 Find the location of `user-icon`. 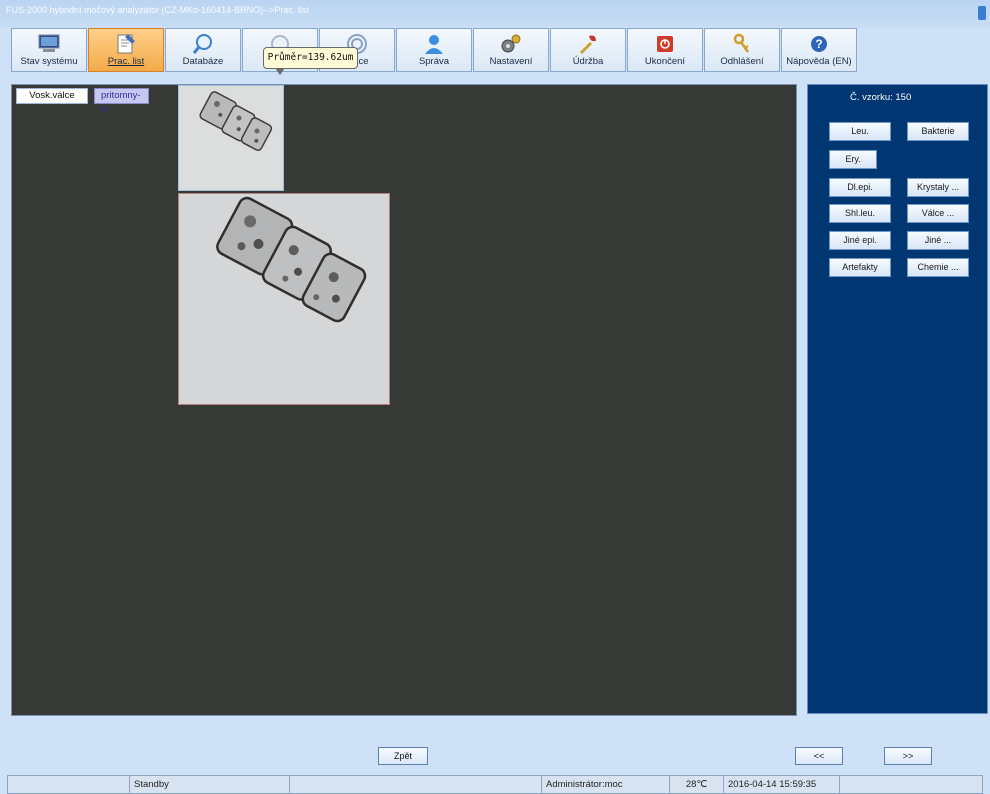

user-icon is located at coordinates (434, 44).